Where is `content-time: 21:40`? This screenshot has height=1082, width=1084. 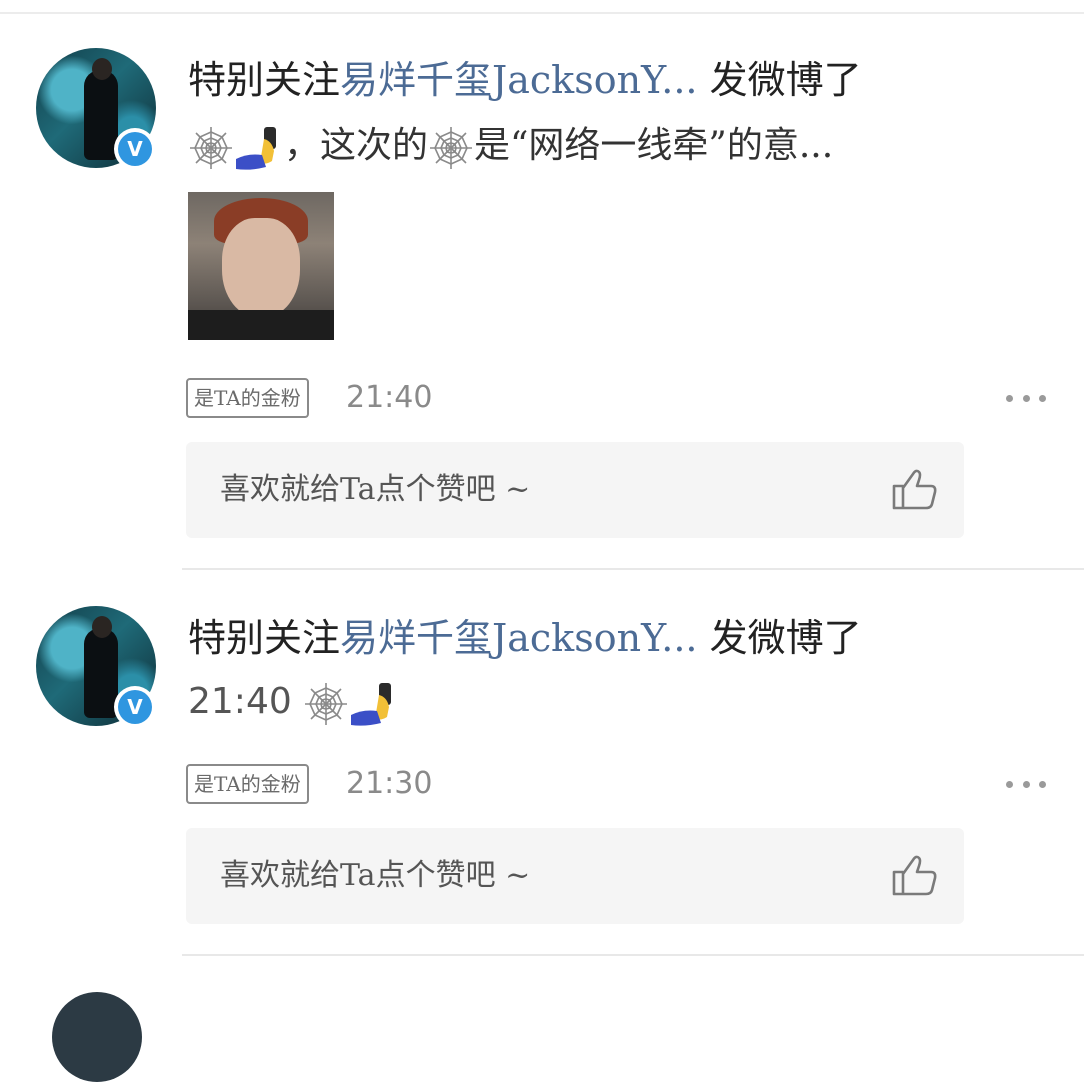
content-time: 21:40 is located at coordinates (240, 701).